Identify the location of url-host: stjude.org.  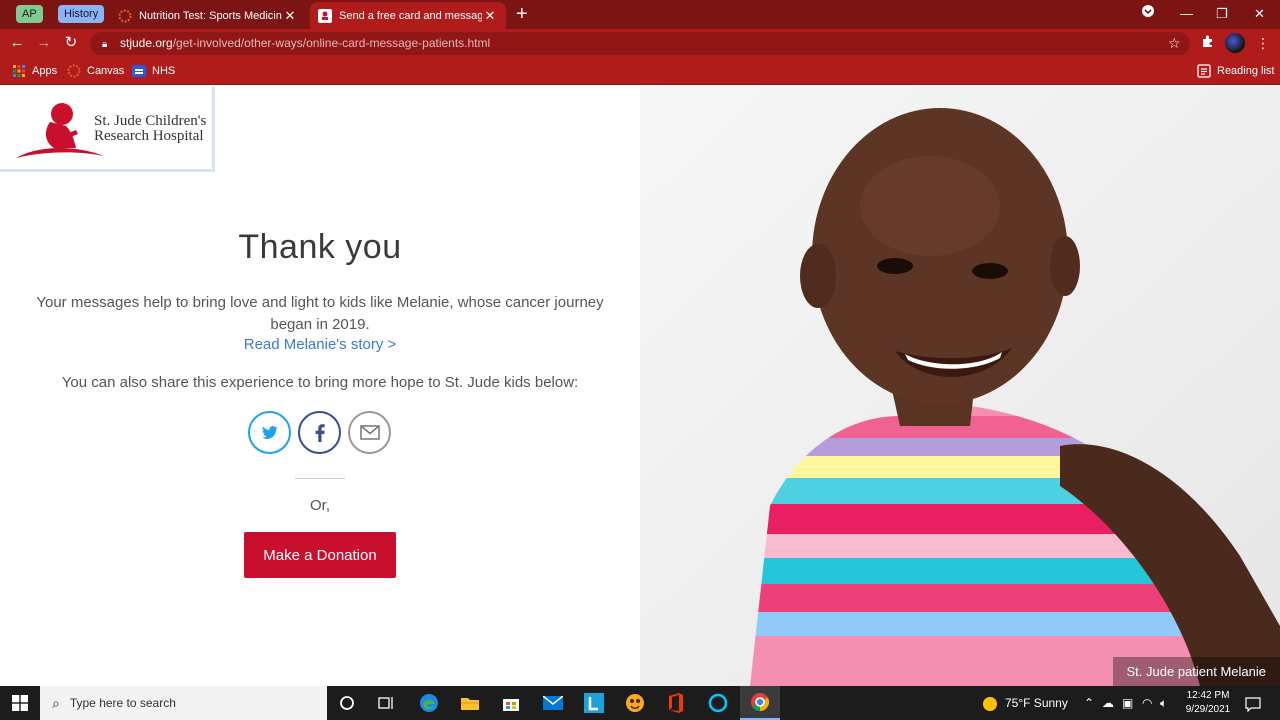
(146, 43).